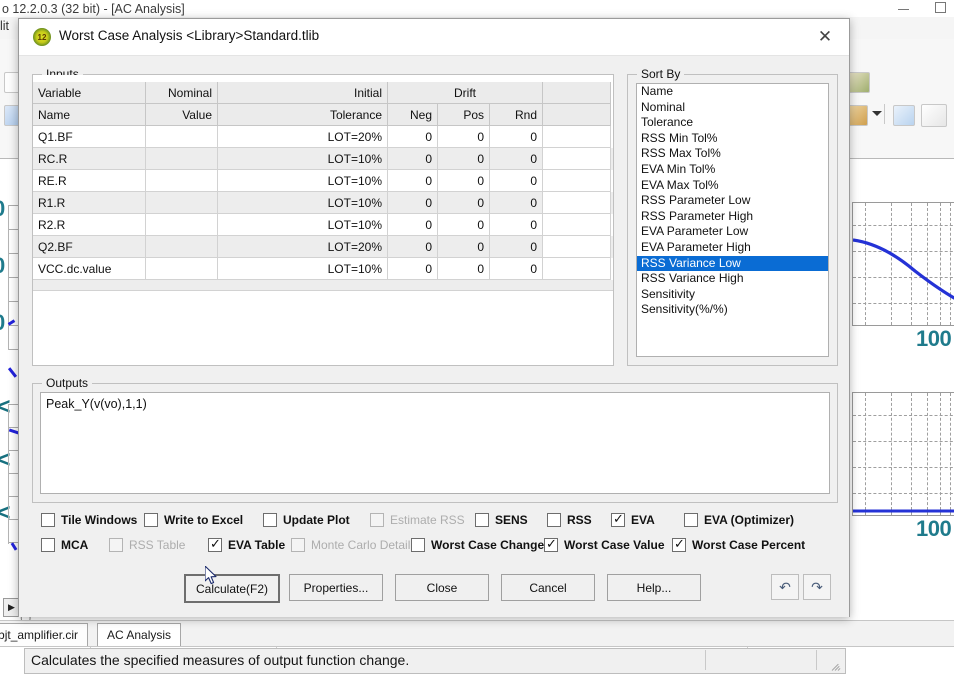 The height and width of the screenshot is (674, 954). What do you see at coordinates (323, 247) in the screenshot?
I see `table-row: Q2.BF LOT=20% 0 0 0` at bounding box center [323, 247].